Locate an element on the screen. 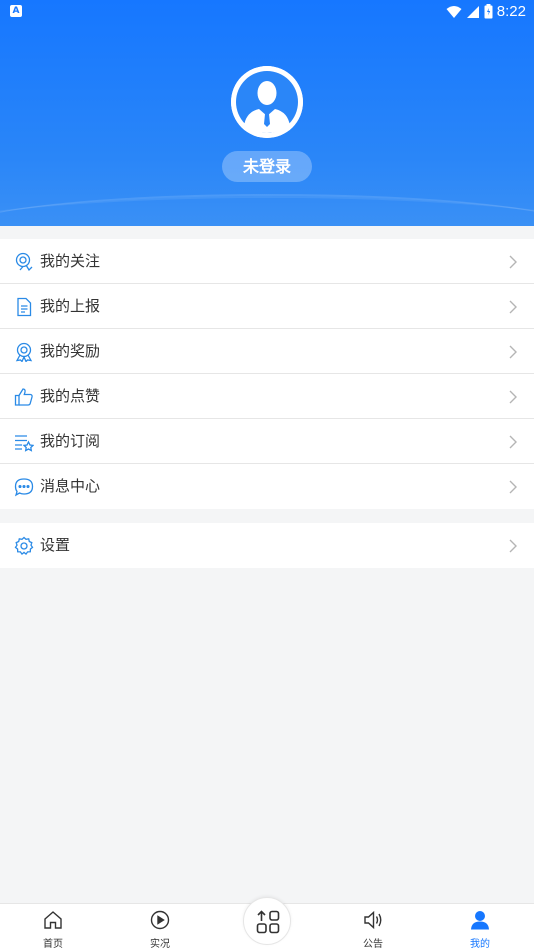 The height and width of the screenshot is (950, 534). menu-item-my-reports: 我的上报 is located at coordinates (267, 306).